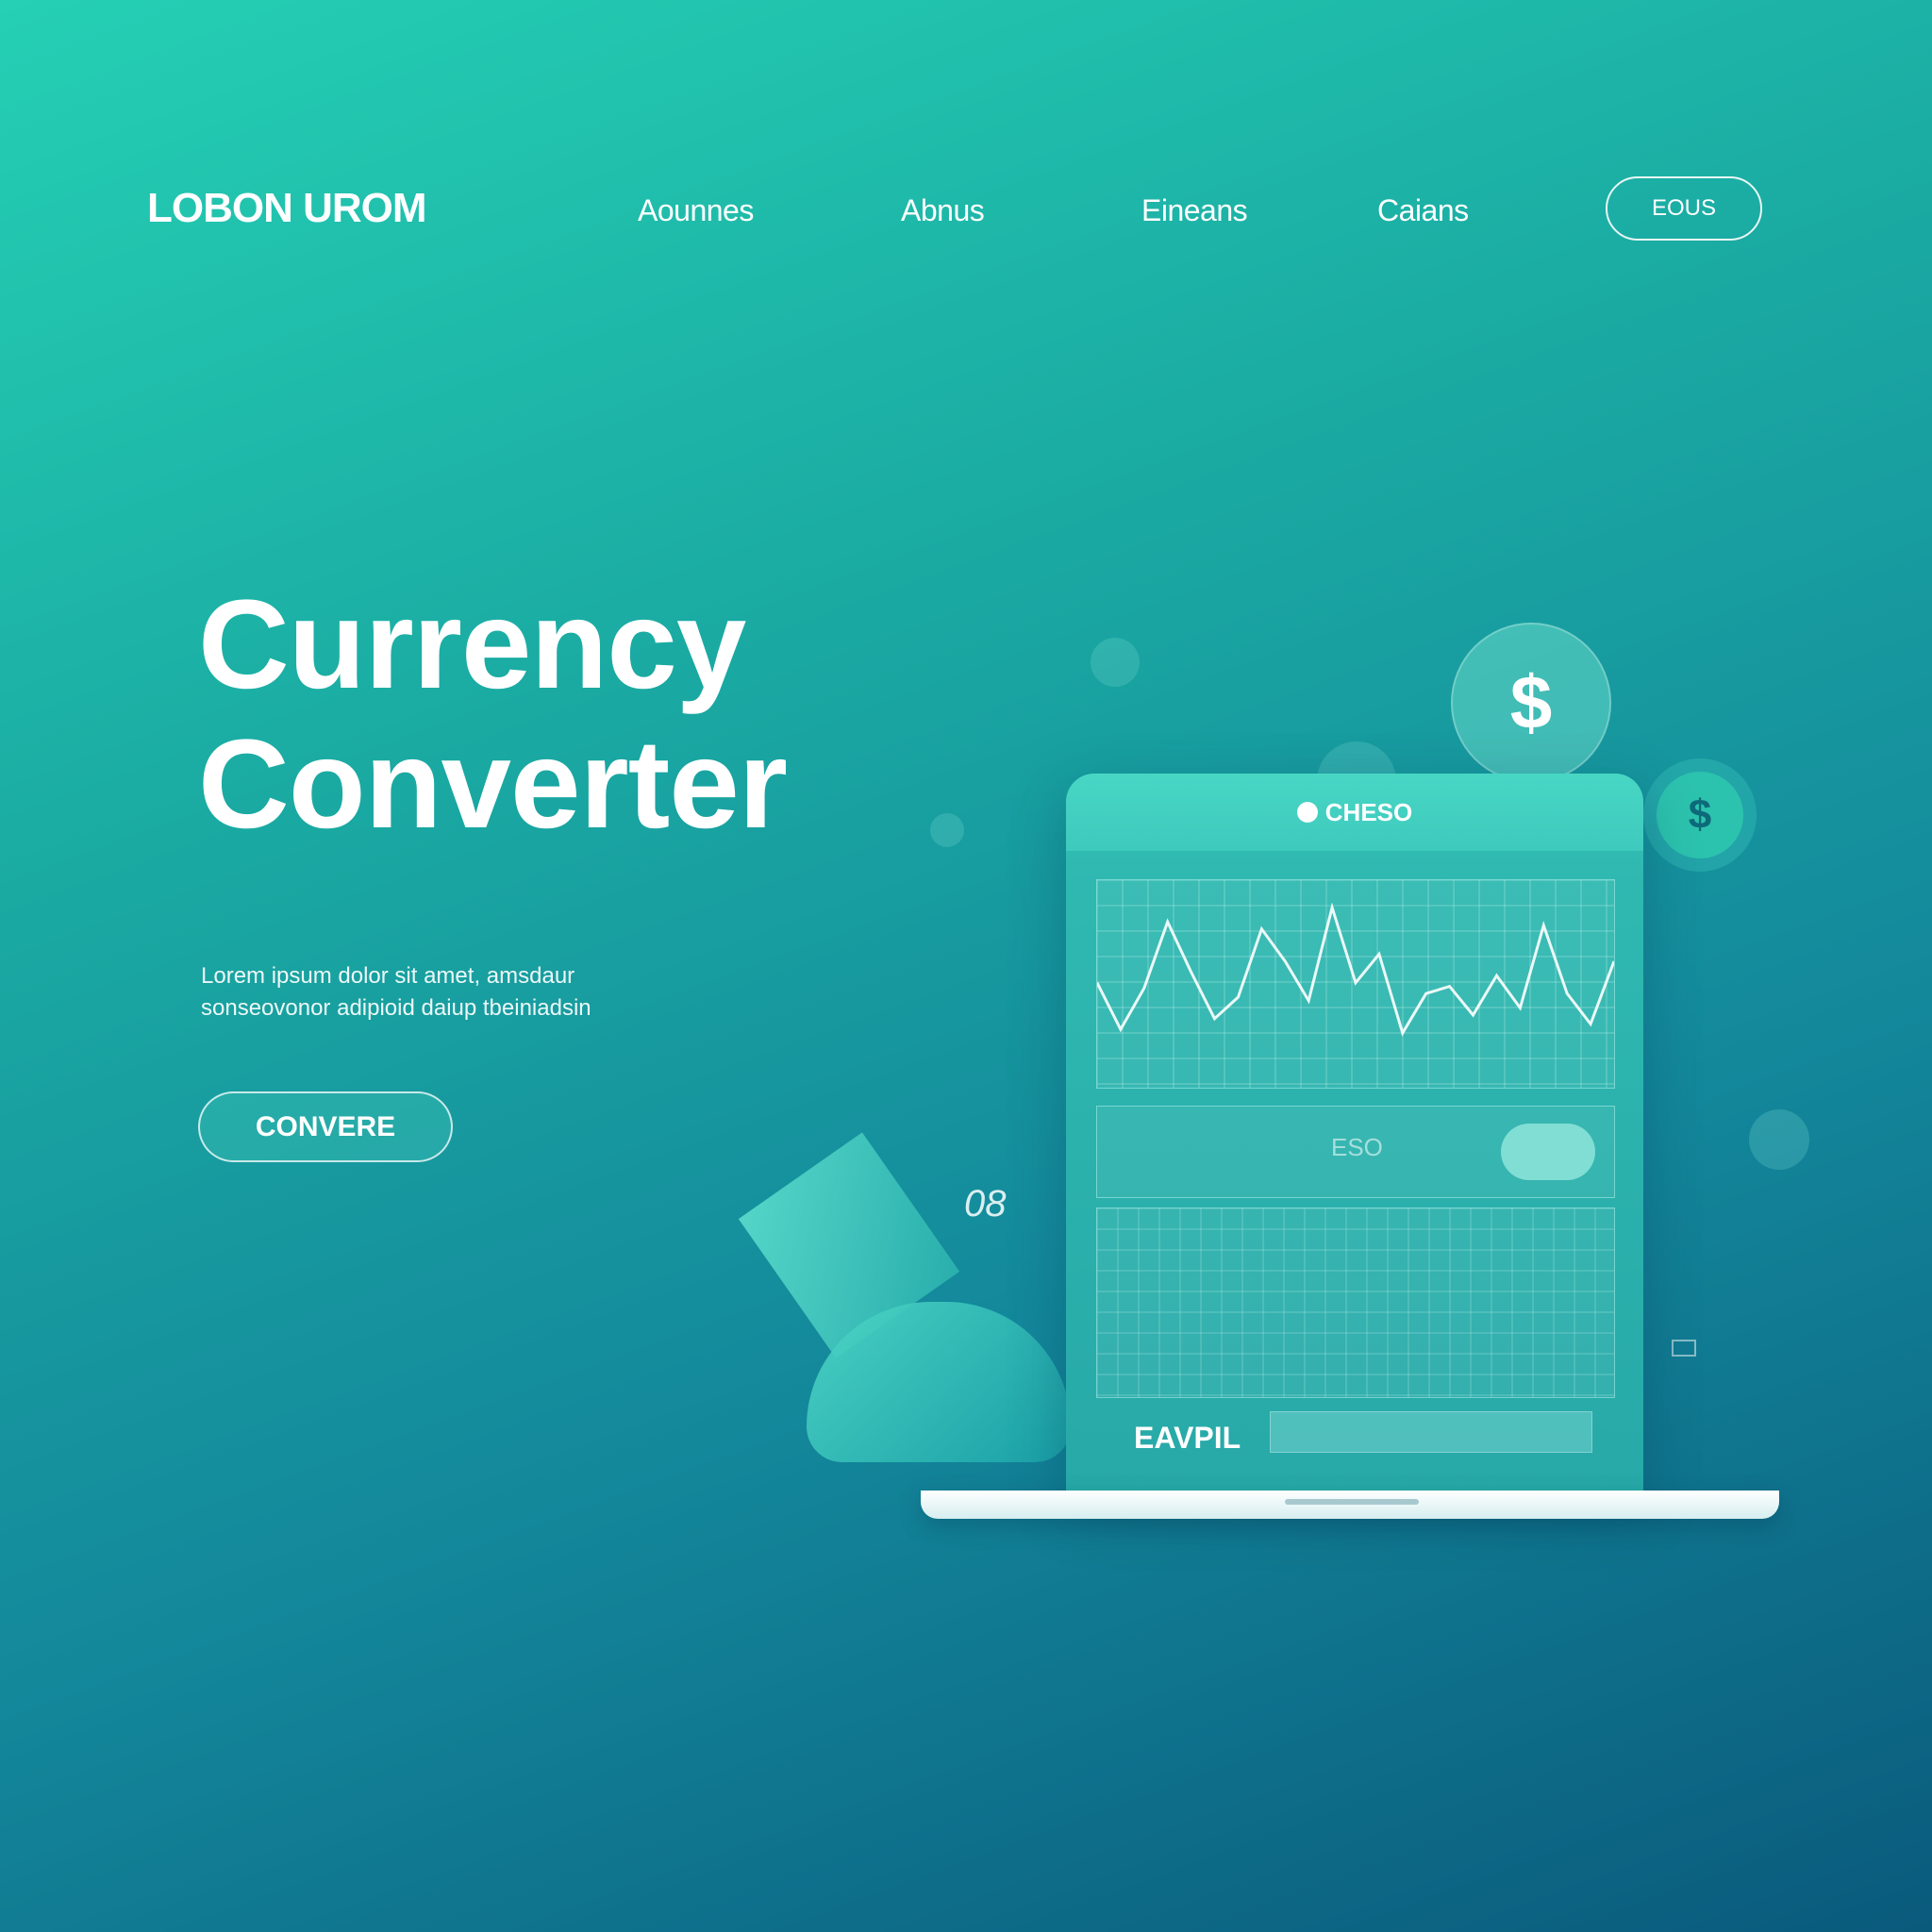 The width and height of the screenshot is (1932, 1932). What do you see at coordinates (696, 210) in the screenshot?
I see `nav-link-1: Aounnes` at bounding box center [696, 210].